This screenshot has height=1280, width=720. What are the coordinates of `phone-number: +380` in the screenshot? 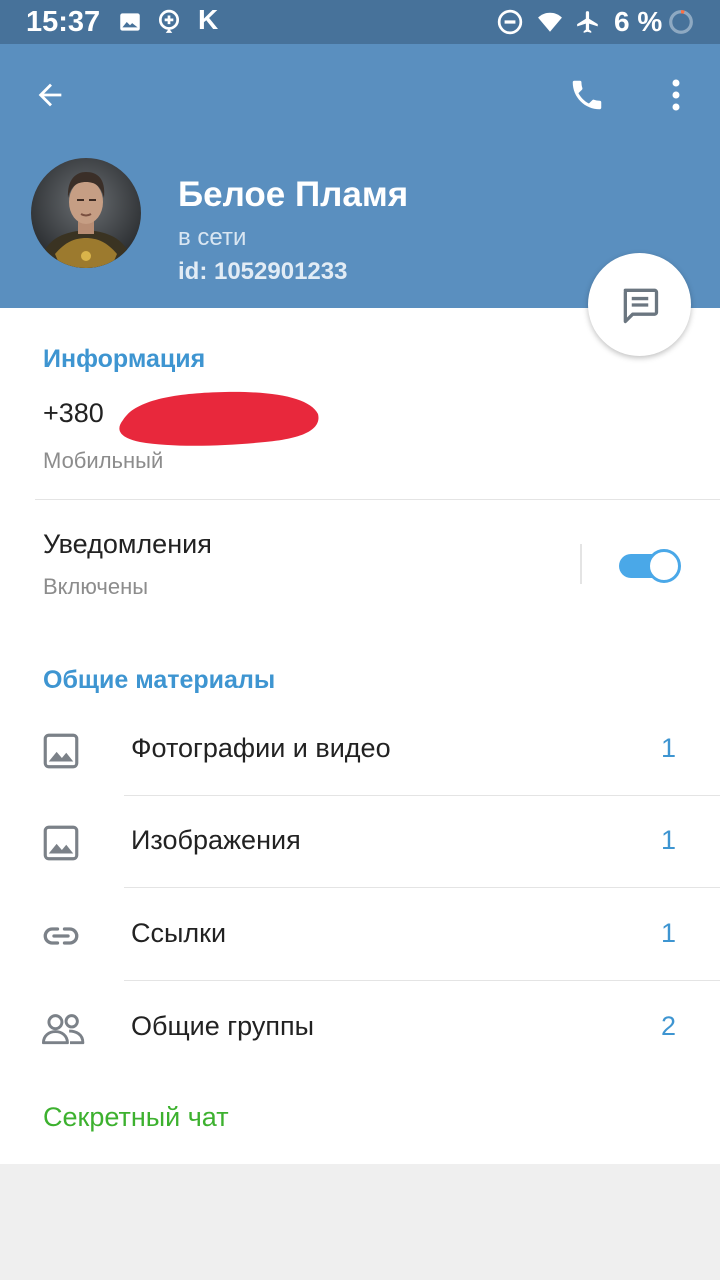 It's located at (73, 413).